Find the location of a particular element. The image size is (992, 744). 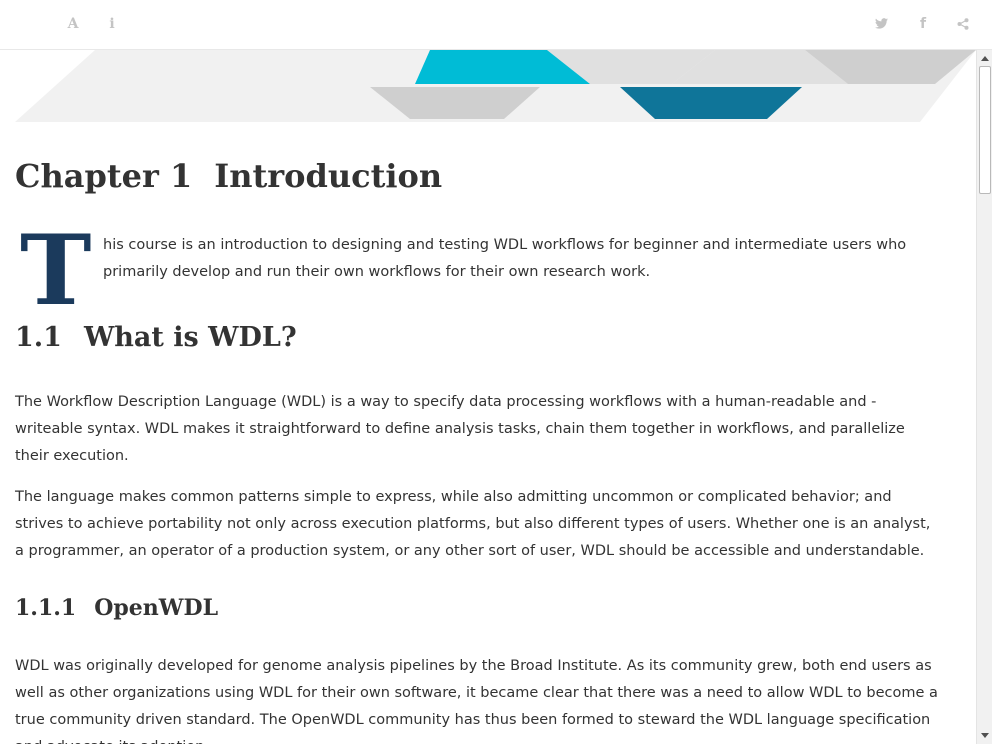

section-title: OpenWDL is located at coordinates (156, 608).